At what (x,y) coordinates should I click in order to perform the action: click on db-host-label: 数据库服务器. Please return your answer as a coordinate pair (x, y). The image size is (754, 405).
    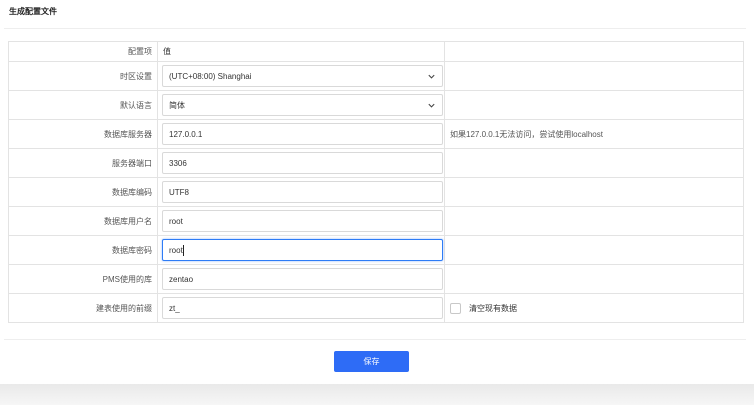
    Looking at the image, I should click on (83, 134).